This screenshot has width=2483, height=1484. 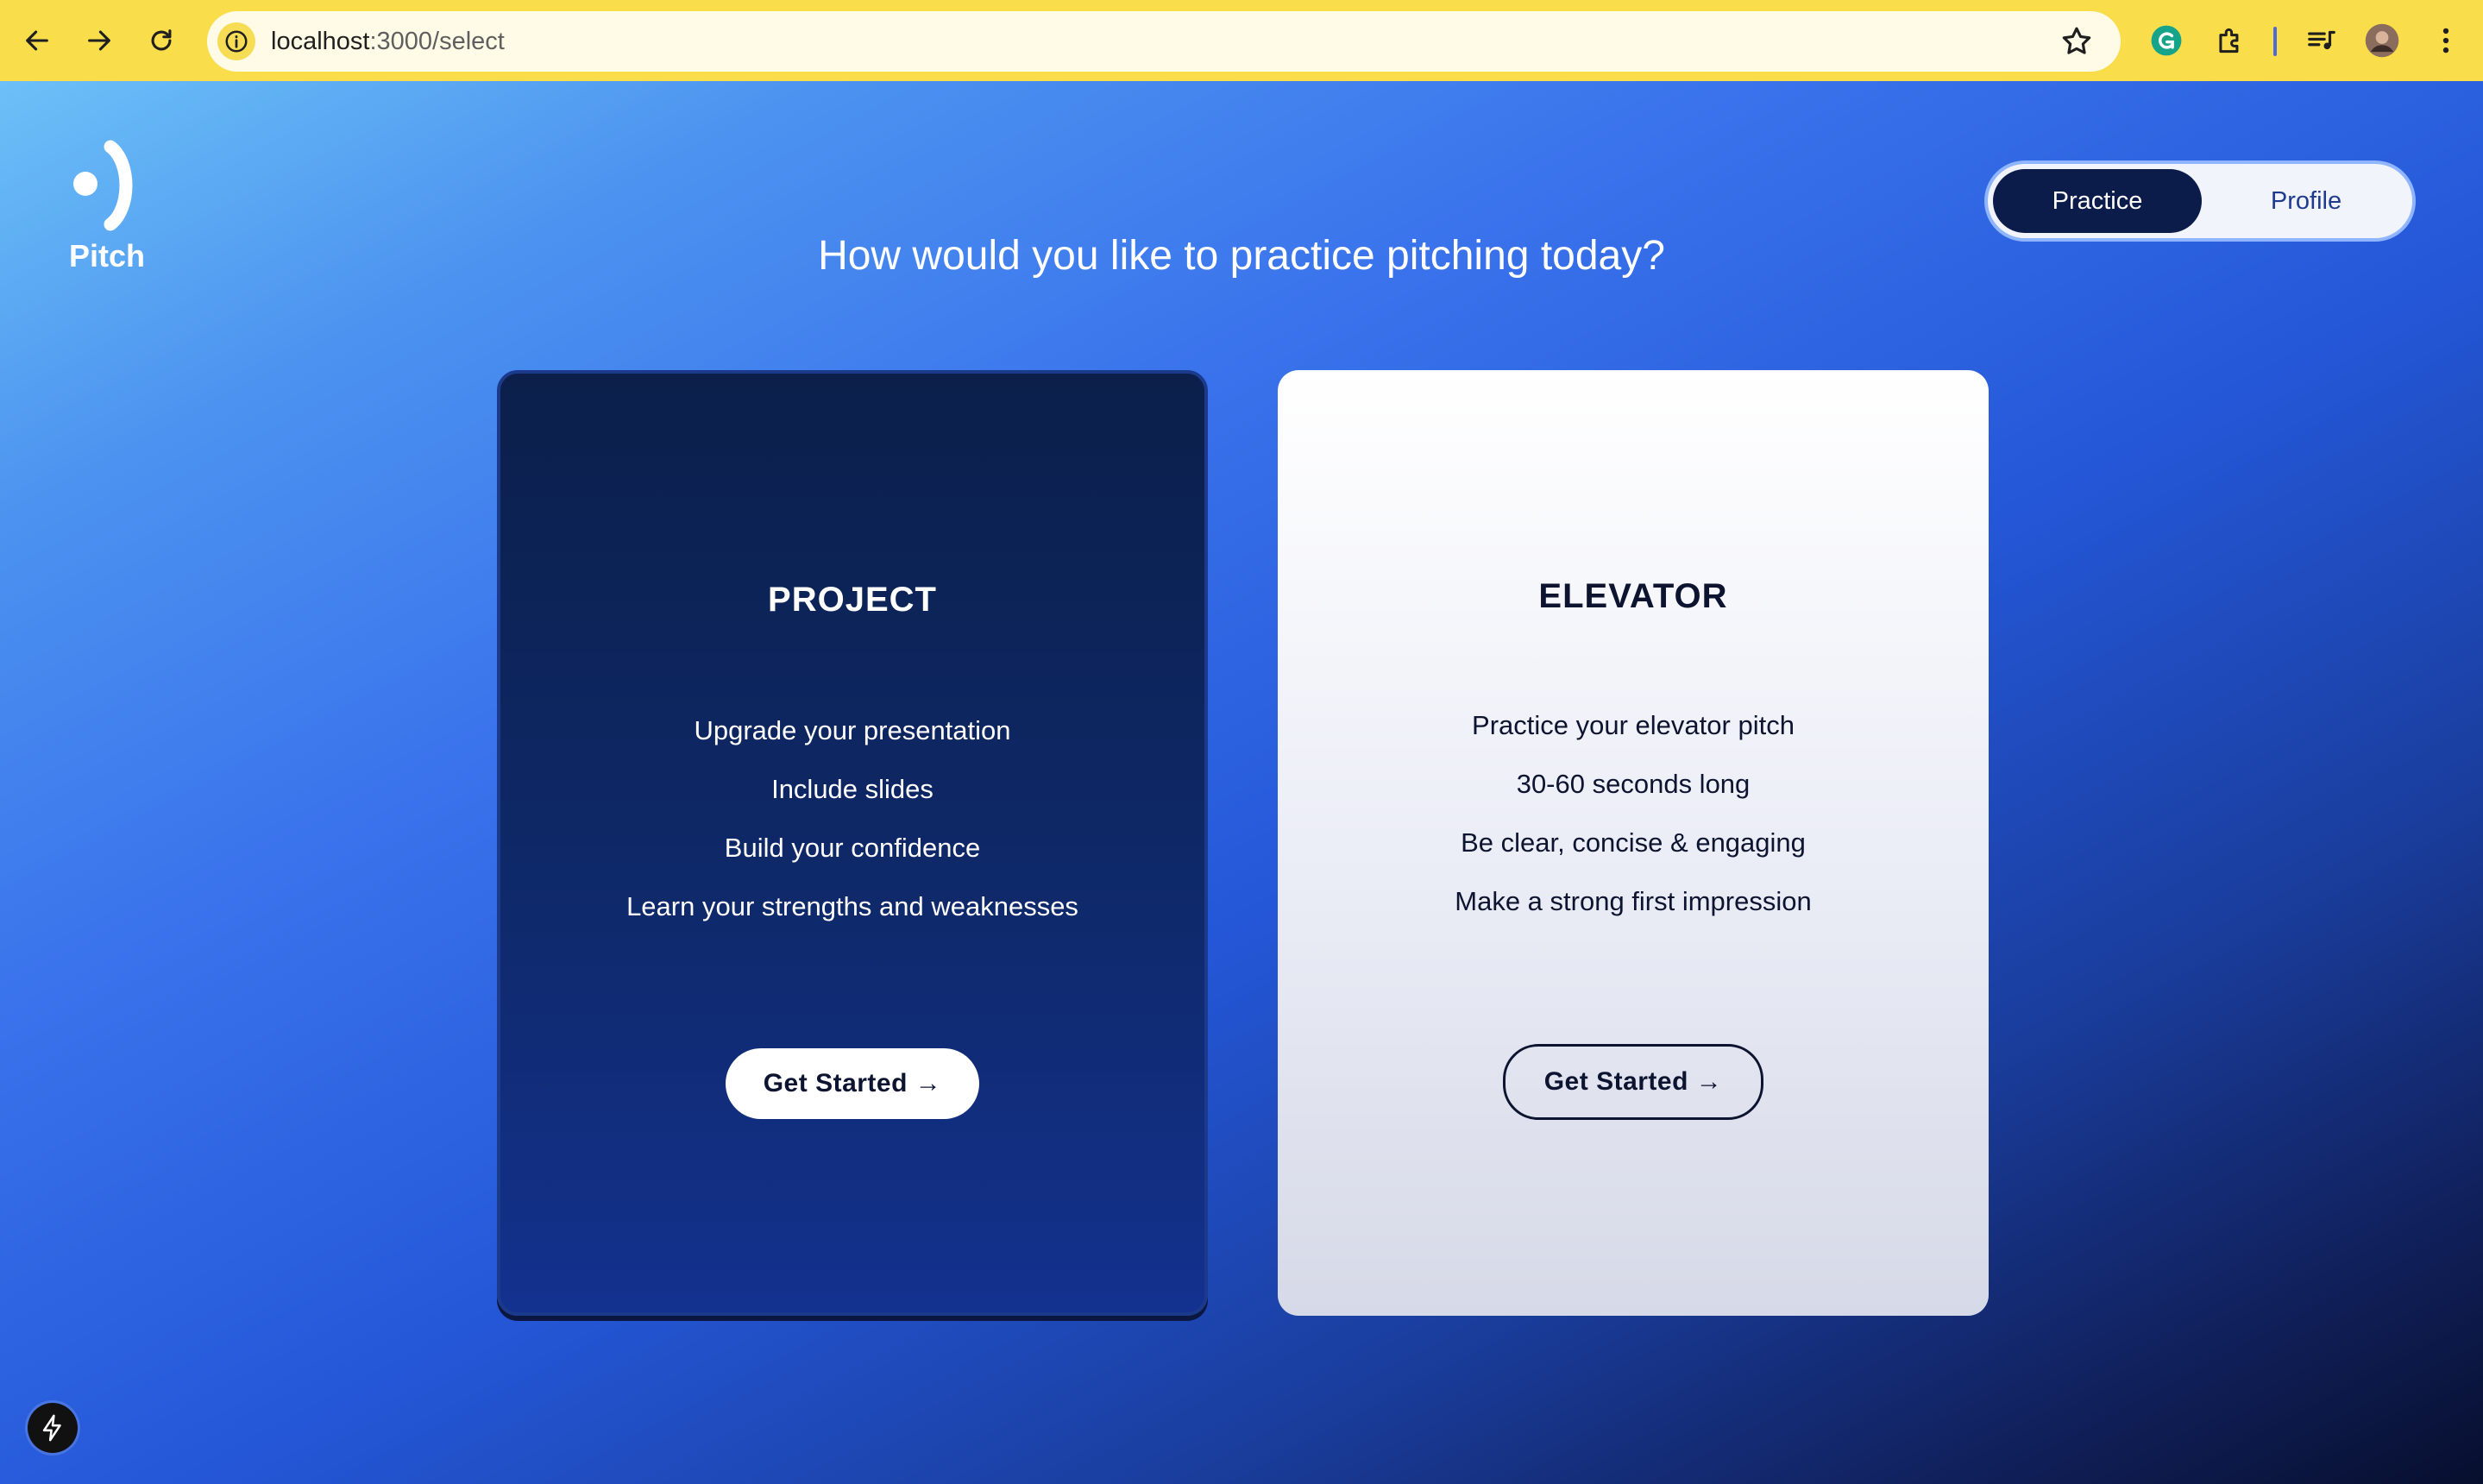 I want to click on list-item: Practice your elevator pitch, so click(x=1633, y=725).